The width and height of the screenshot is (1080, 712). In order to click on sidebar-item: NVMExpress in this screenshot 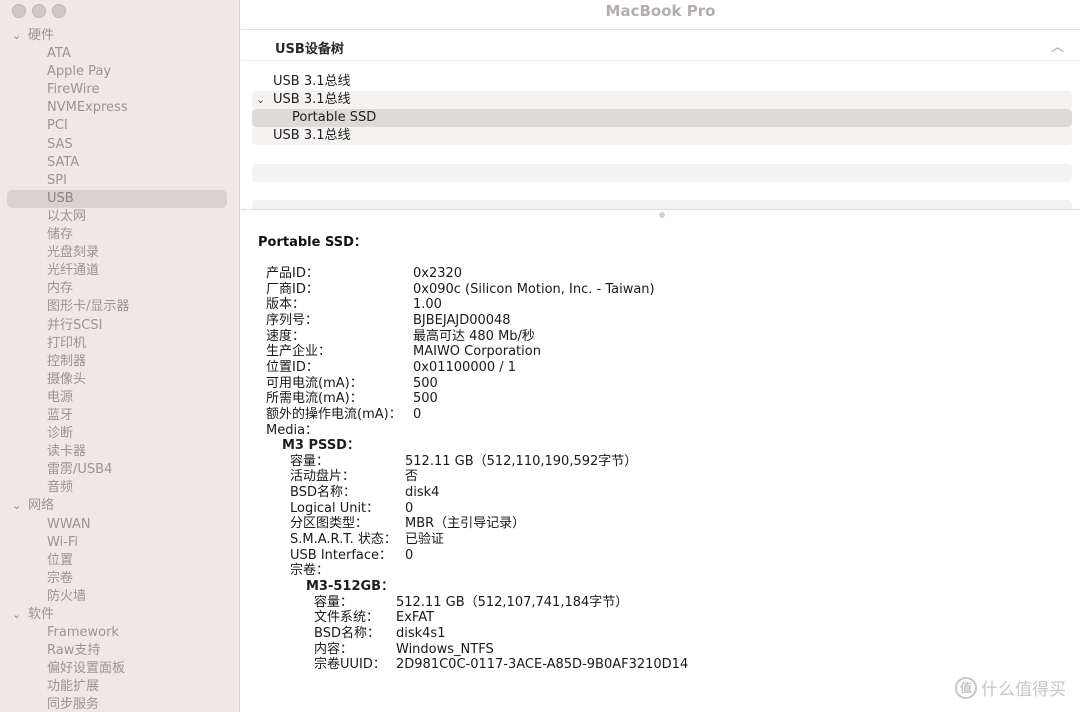, I will do `click(119, 108)`.